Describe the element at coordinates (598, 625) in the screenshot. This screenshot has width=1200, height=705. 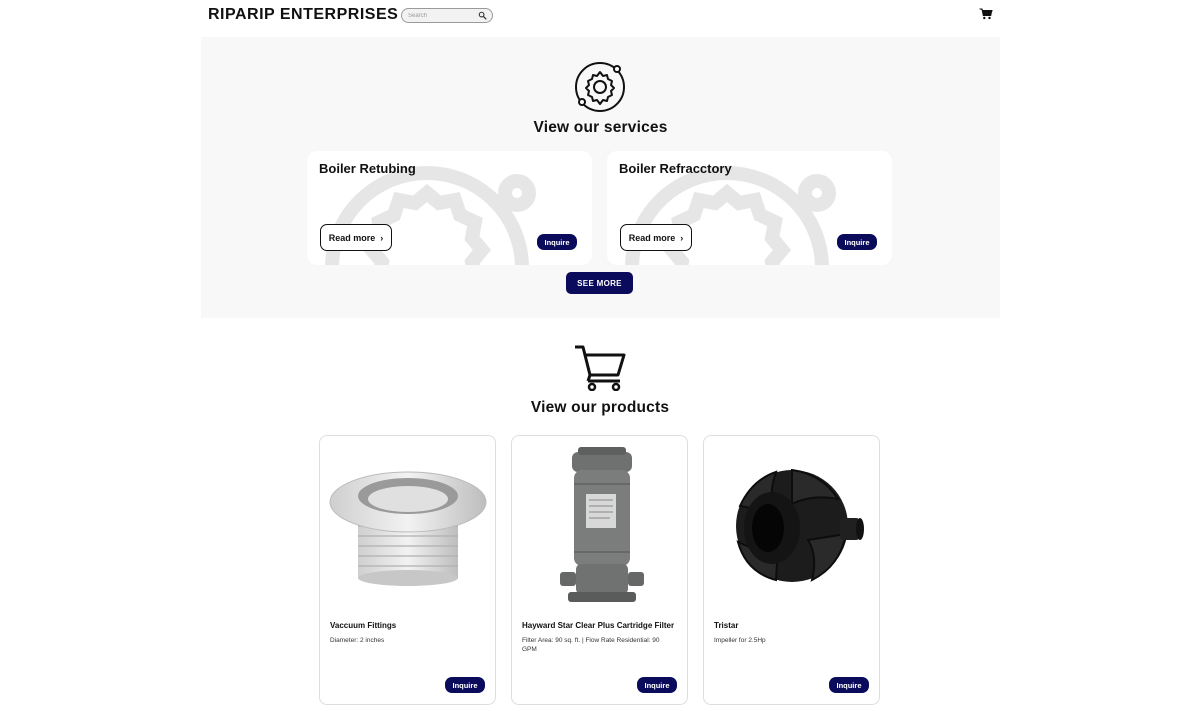
I see `product-name: Hayward Star Clear Plus Cartridge Filter` at that location.